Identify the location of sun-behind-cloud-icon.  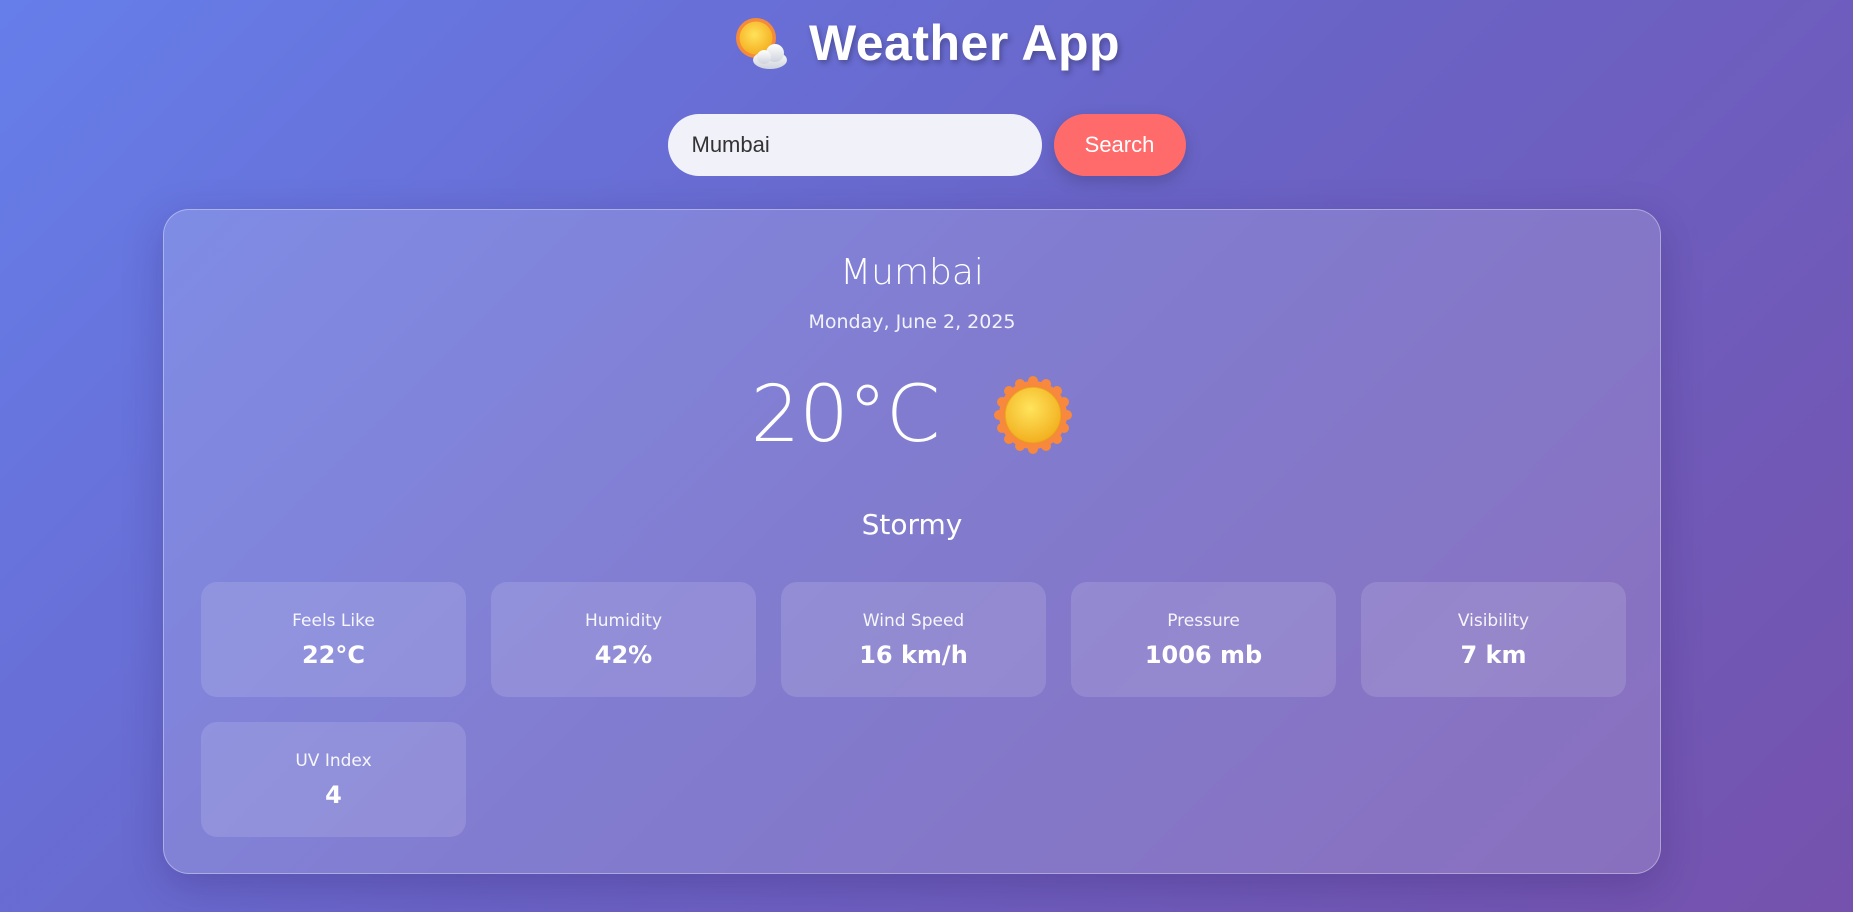
(762, 43).